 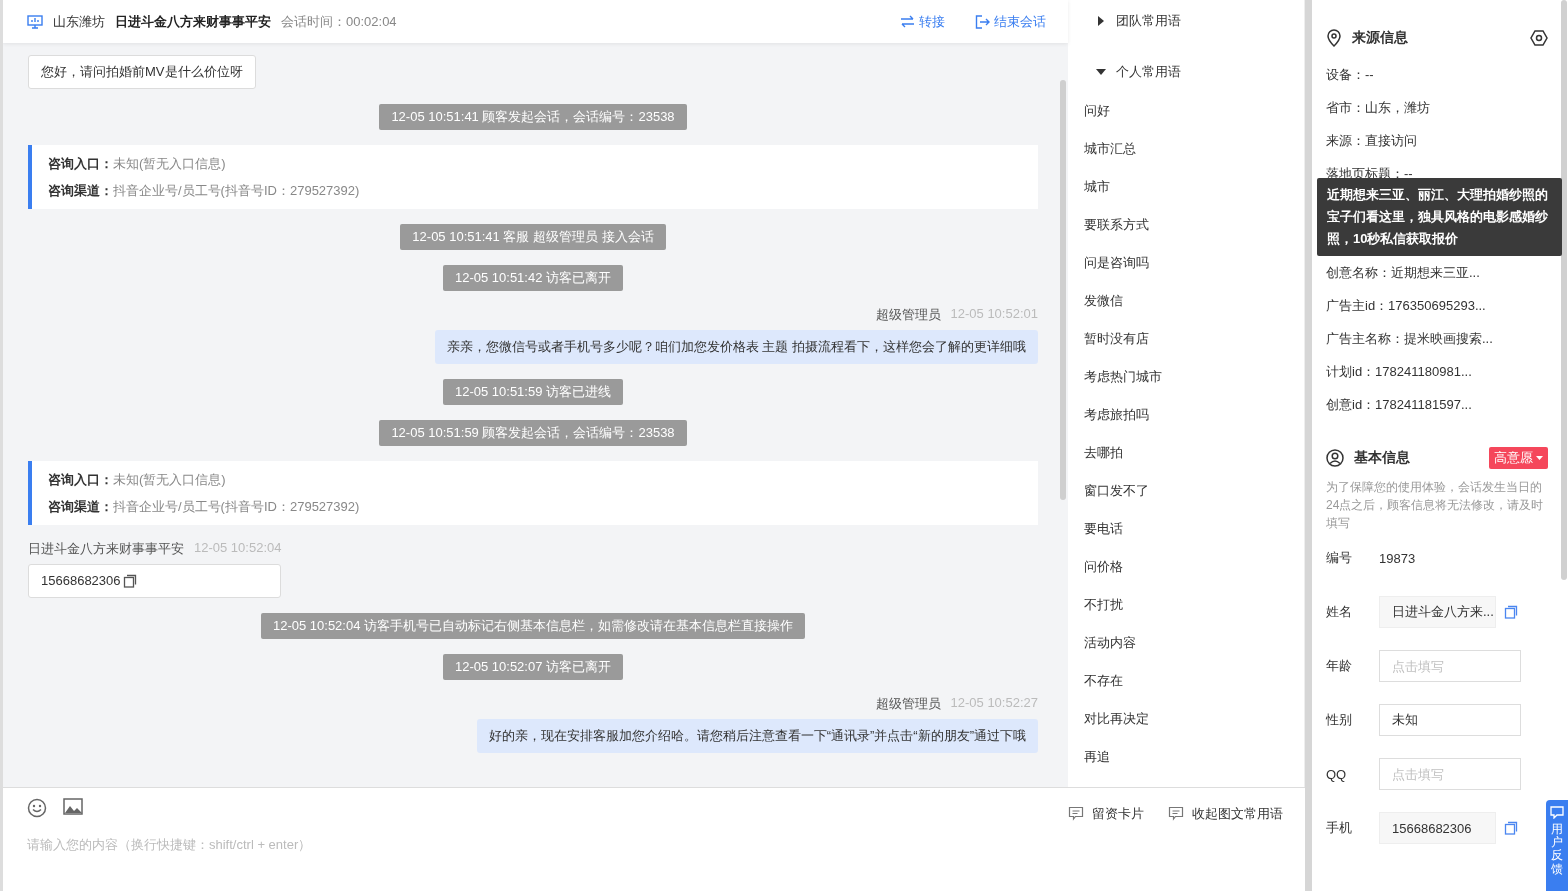 I want to click on input-field: 未知, so click(x=1450, y=720).